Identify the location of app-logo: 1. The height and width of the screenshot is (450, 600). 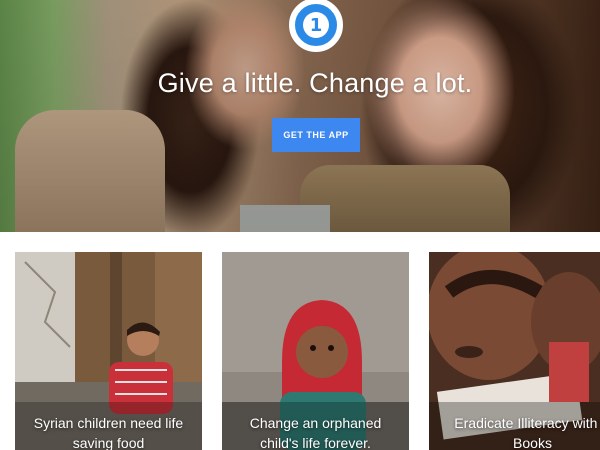
(316, 26).